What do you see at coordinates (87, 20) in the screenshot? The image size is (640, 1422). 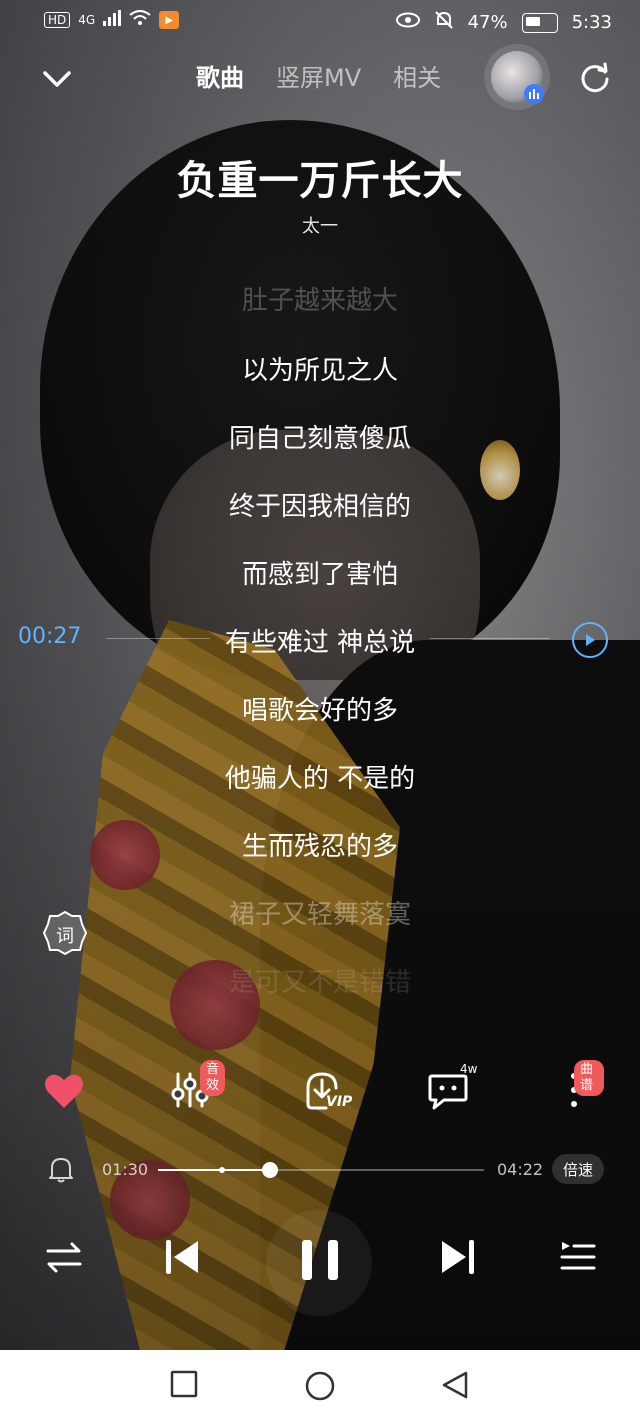 I see `network-type: 4G` at bounding box center [87, 20].